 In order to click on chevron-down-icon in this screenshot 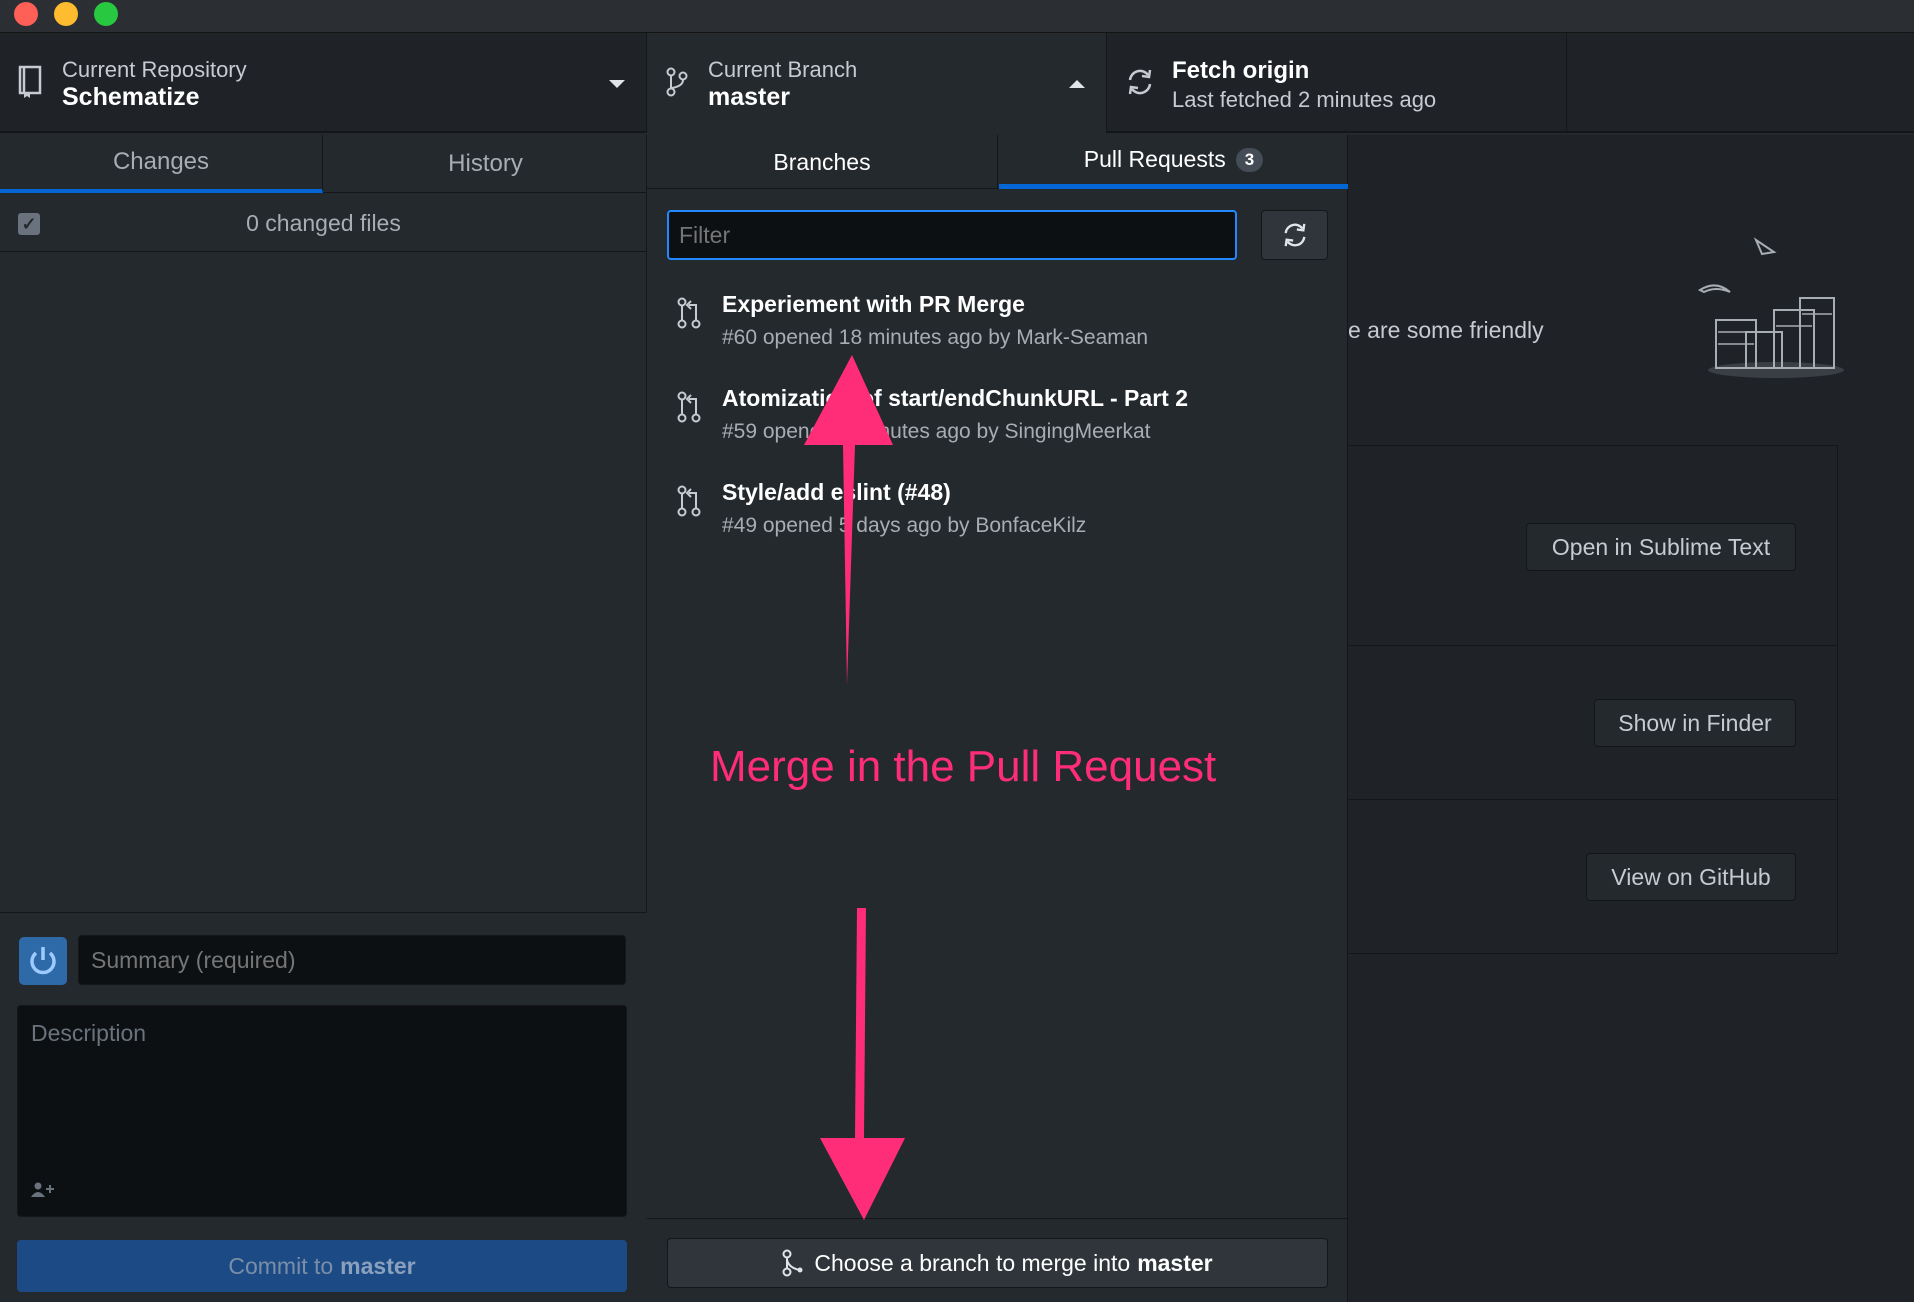, I will do `click(617, 86)`.